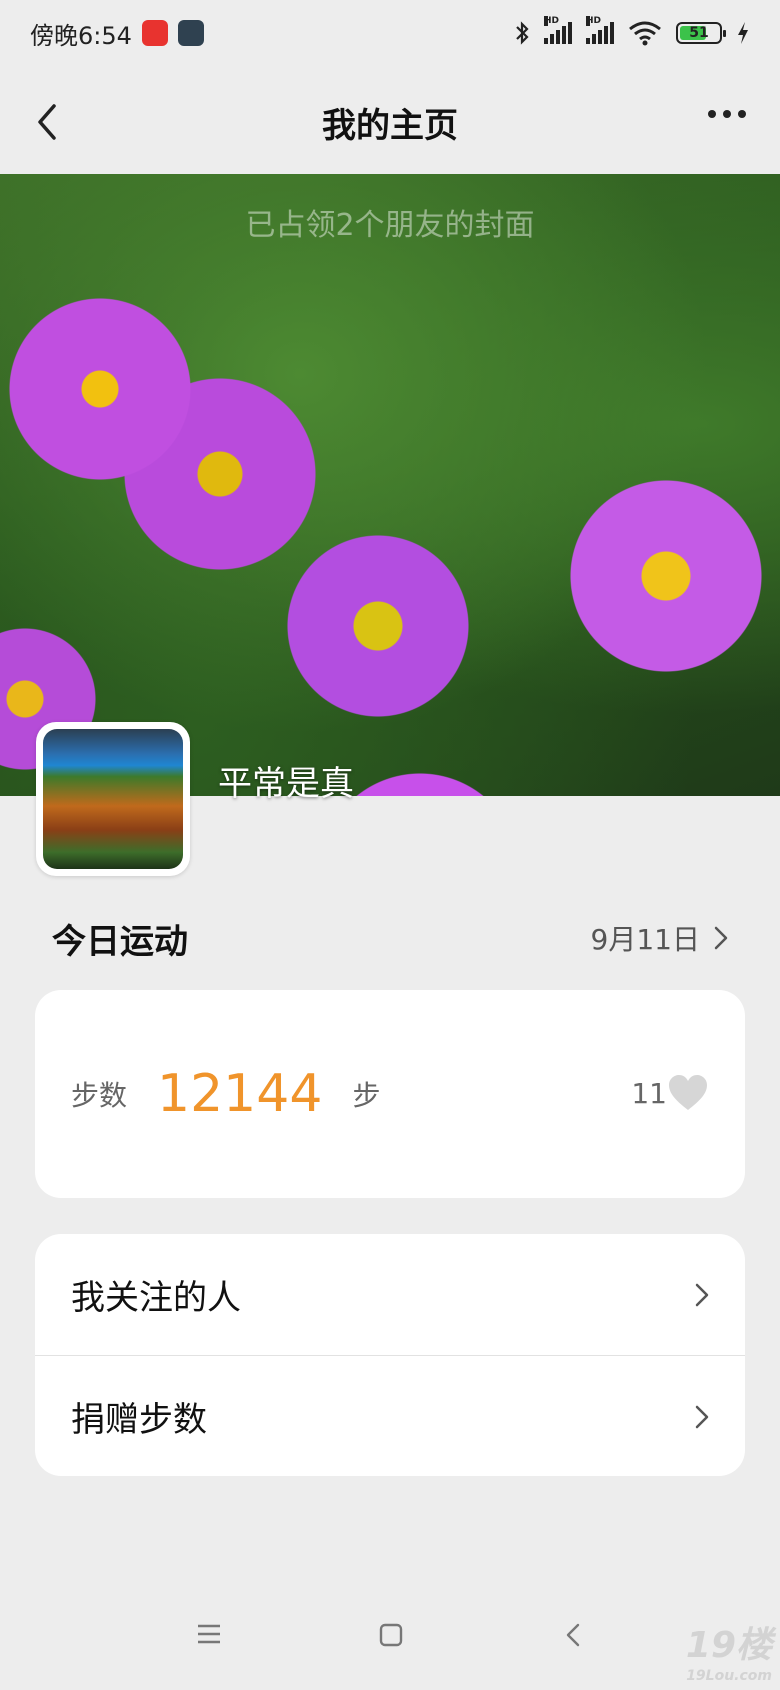 This screenshot has height=1690, width=780. I want to click on hd-label-1: HD, so click(552, 21).